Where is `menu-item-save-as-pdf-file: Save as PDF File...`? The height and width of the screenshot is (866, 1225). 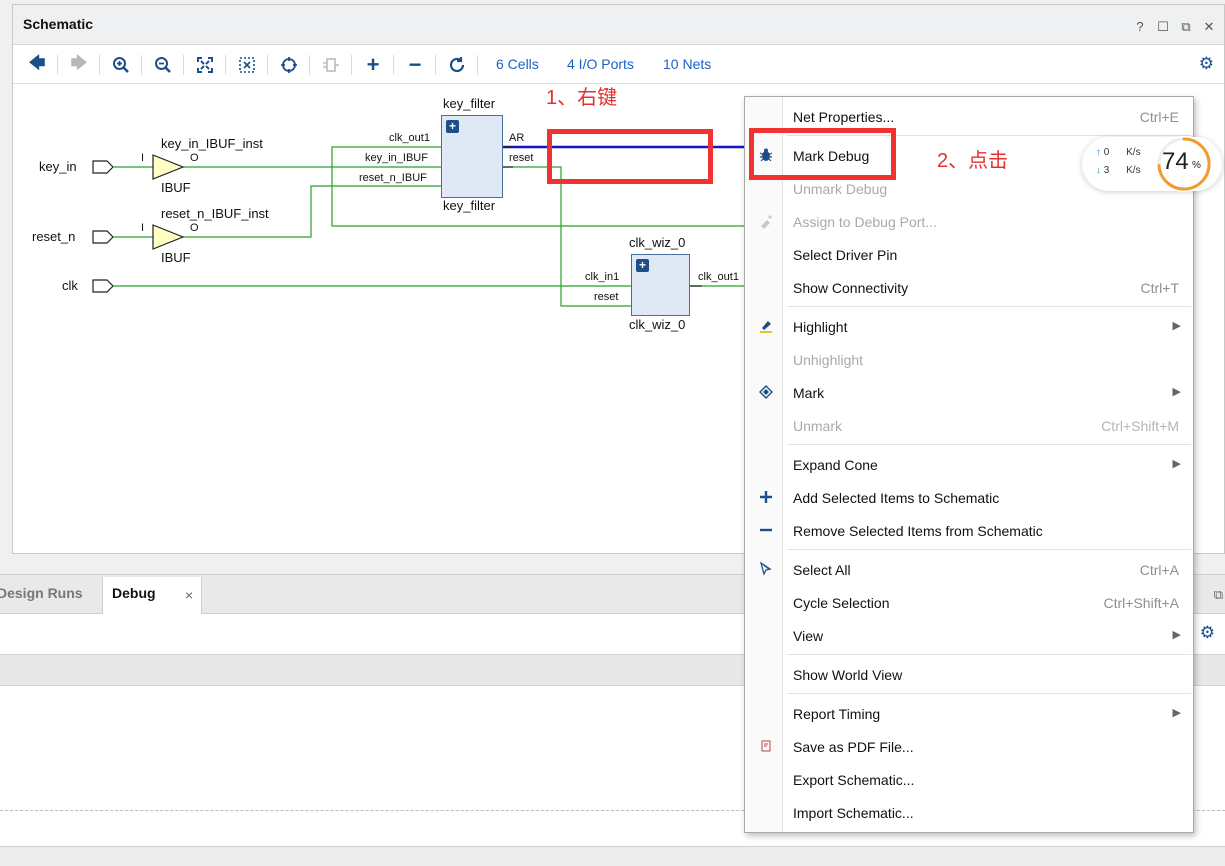 menu-item-save-as-pdf-file: Save as PDF File... is located at coordinates (969, 746).